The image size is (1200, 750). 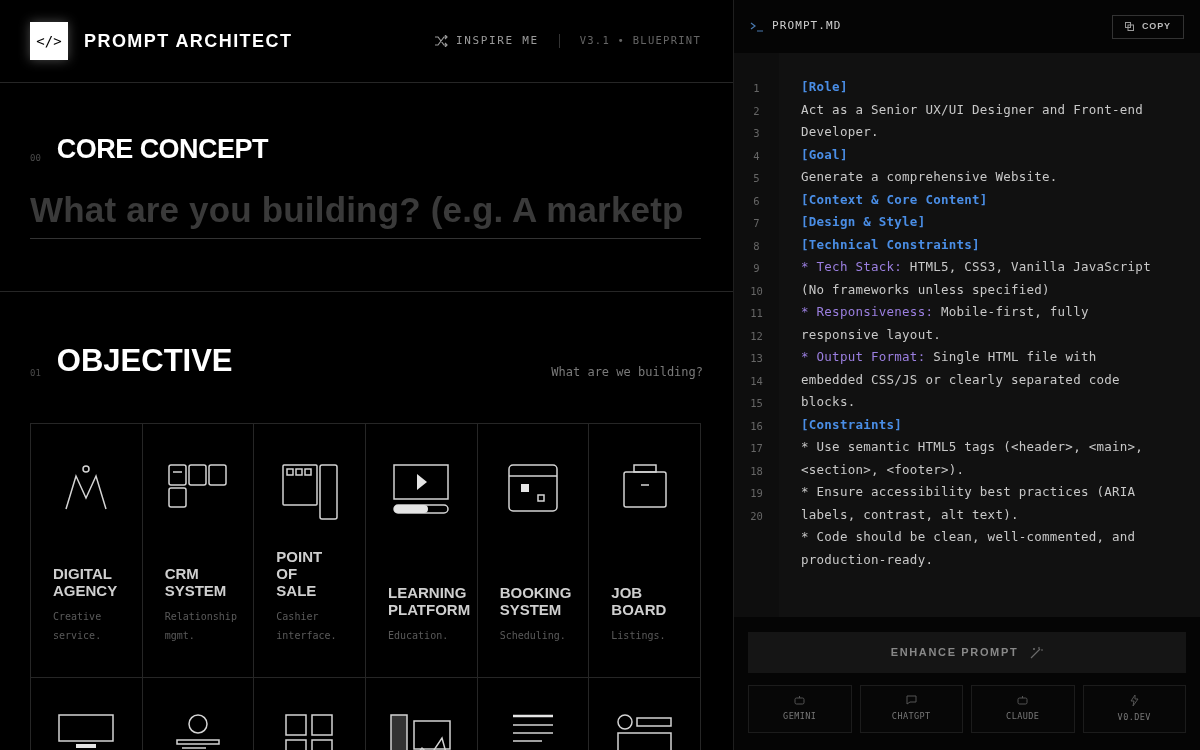 I want to click on section-hint: What are we building?, so click(x=627, y=372).